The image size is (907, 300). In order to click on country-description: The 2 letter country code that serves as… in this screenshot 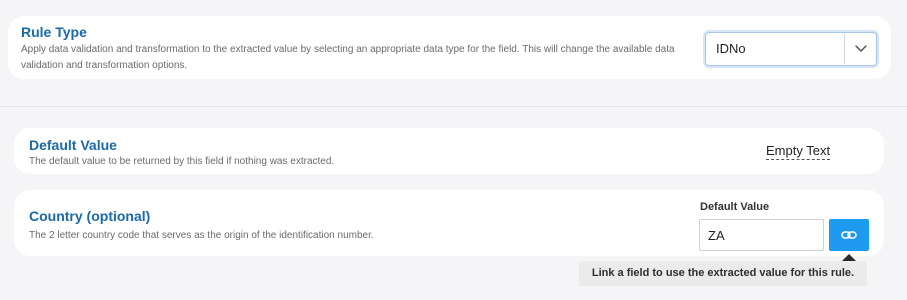, I will do `click(201, 235)`.